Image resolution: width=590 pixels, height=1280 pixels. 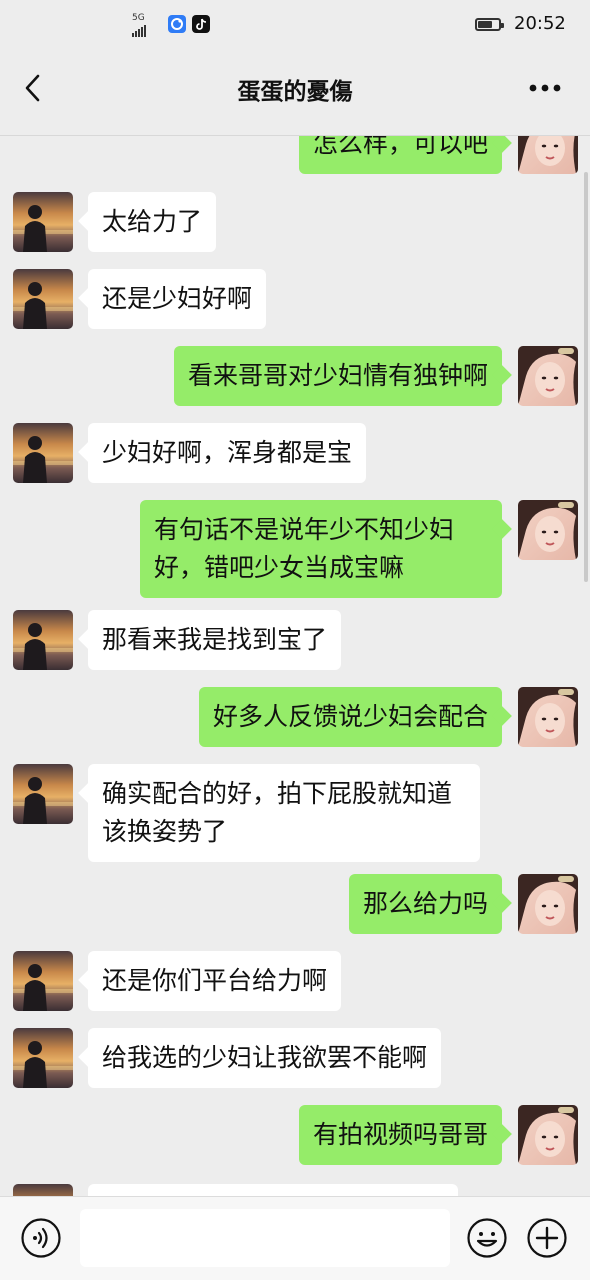 I want to click on message-bubble-sent: 那么给力吗, so click(x=425, y=904).